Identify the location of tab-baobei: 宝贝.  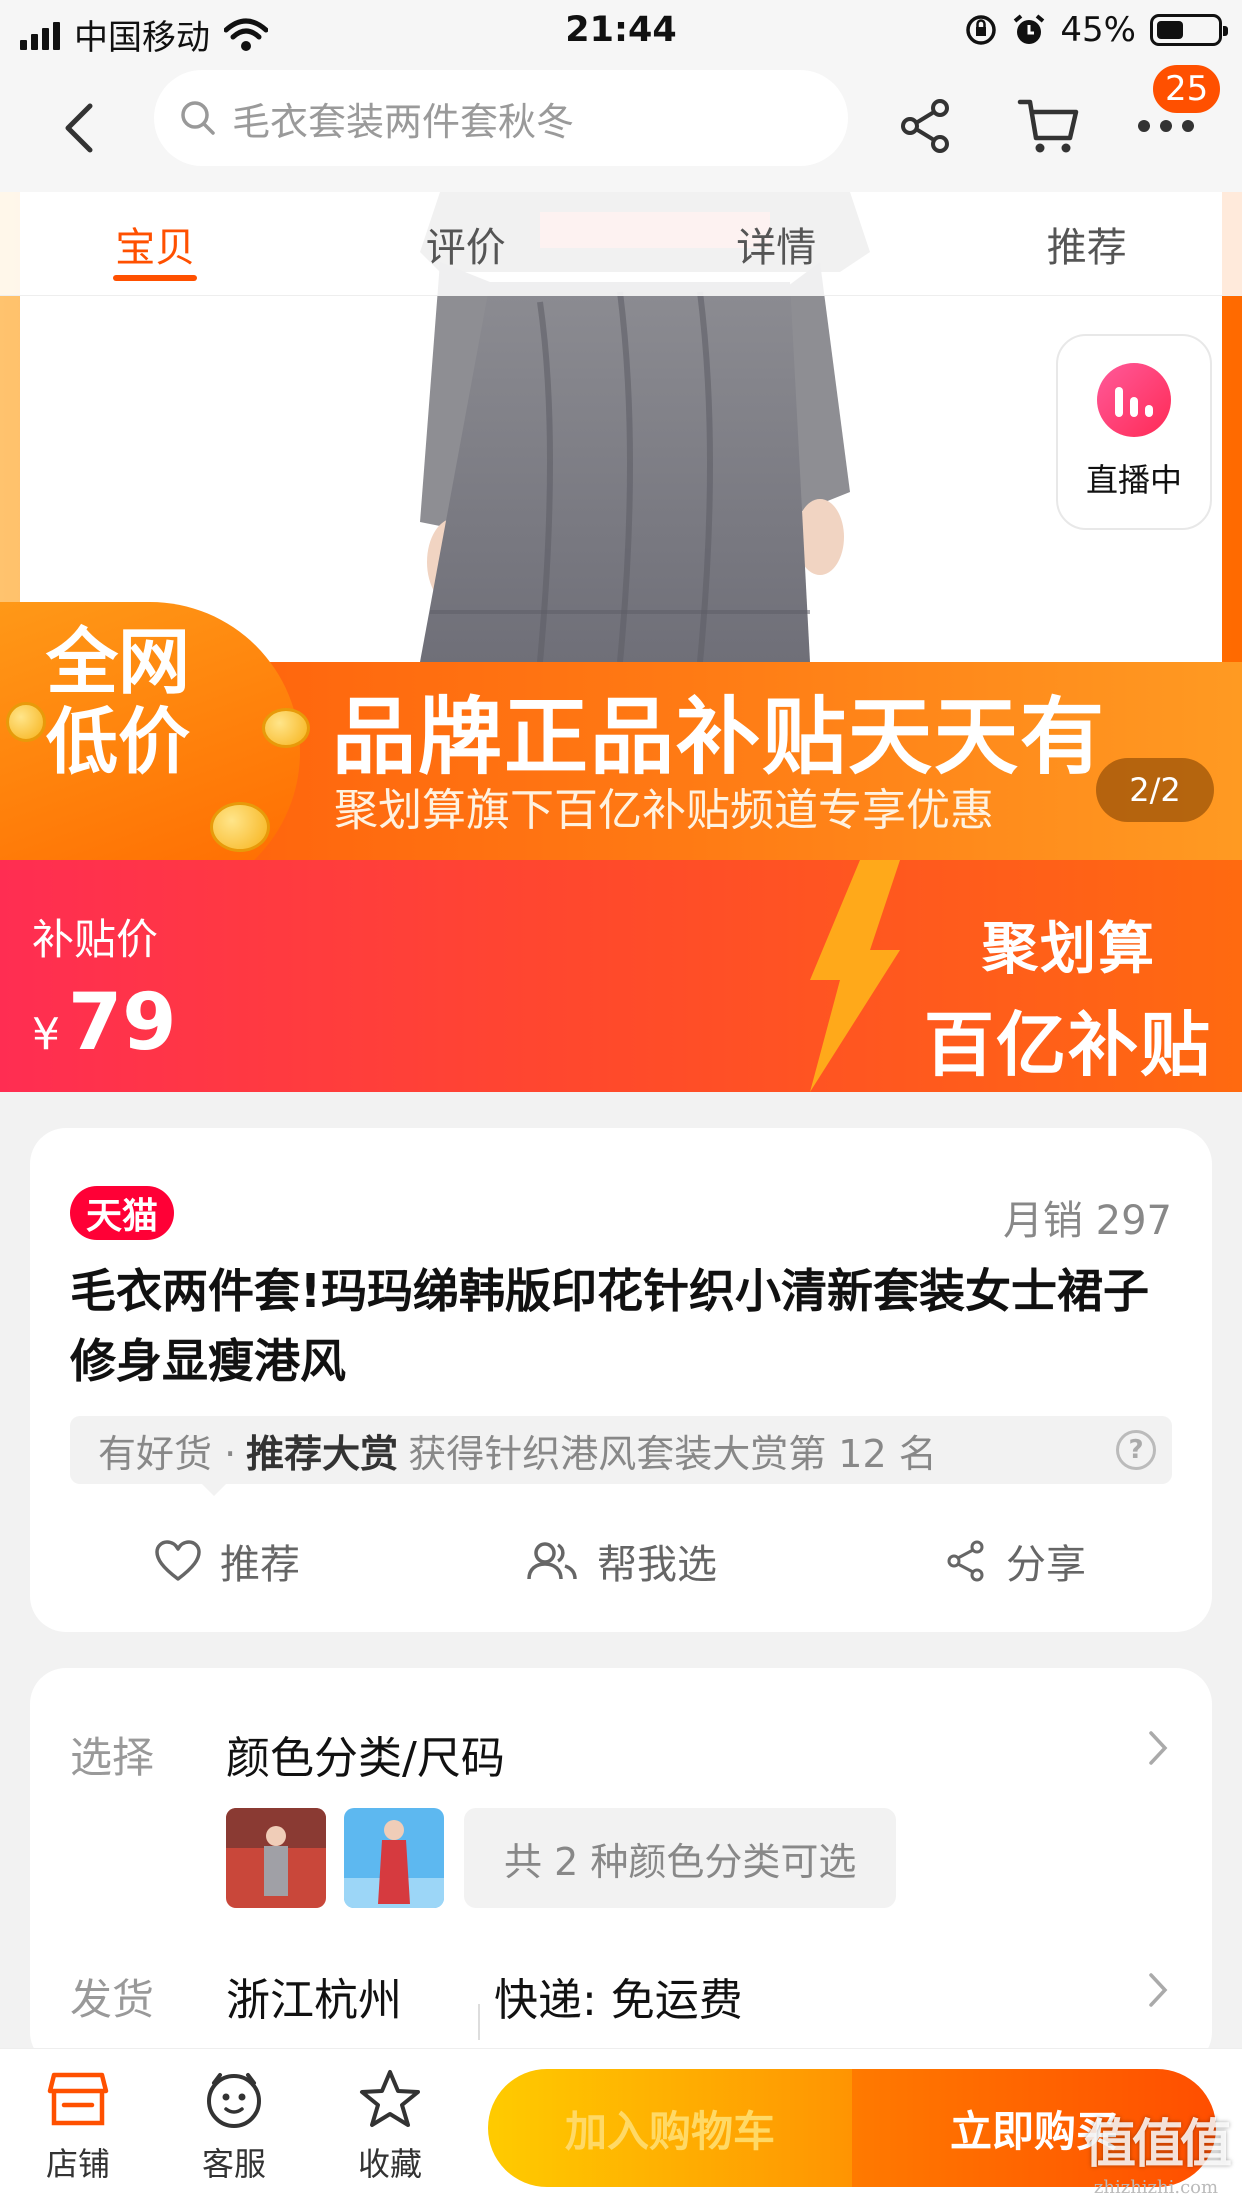
(155, 243).